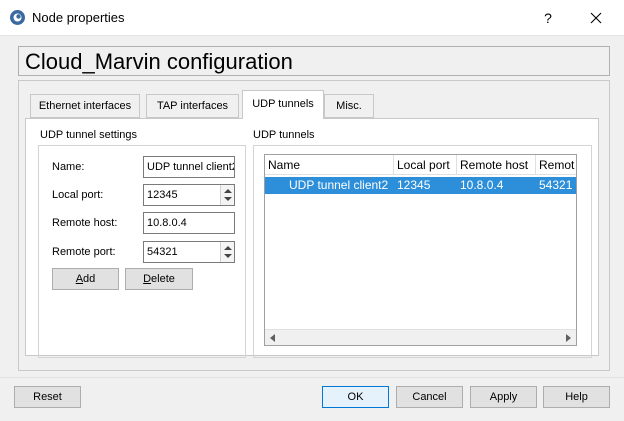  I want to click on footer-divider, so click(312, 377).